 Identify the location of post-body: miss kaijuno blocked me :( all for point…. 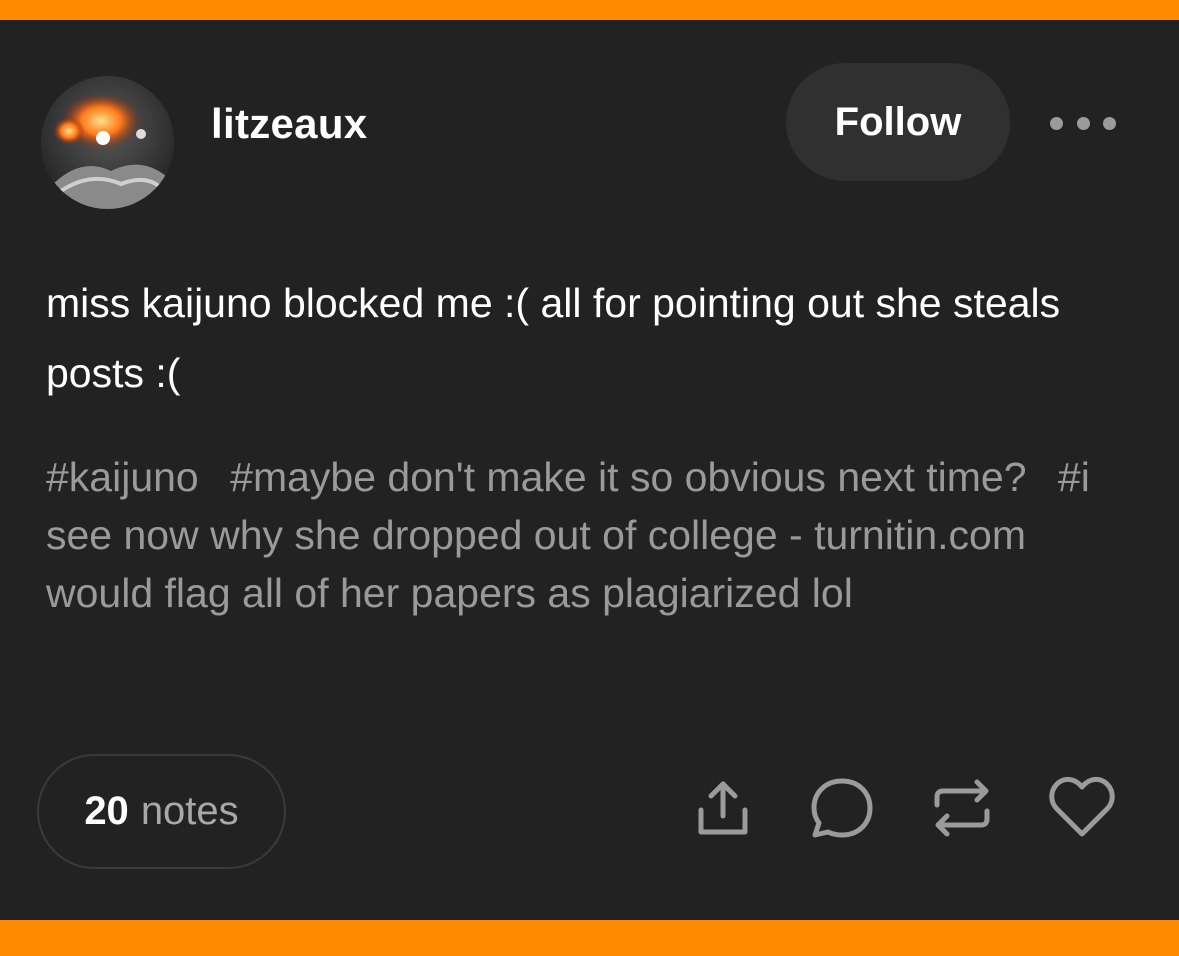
(553, 338).